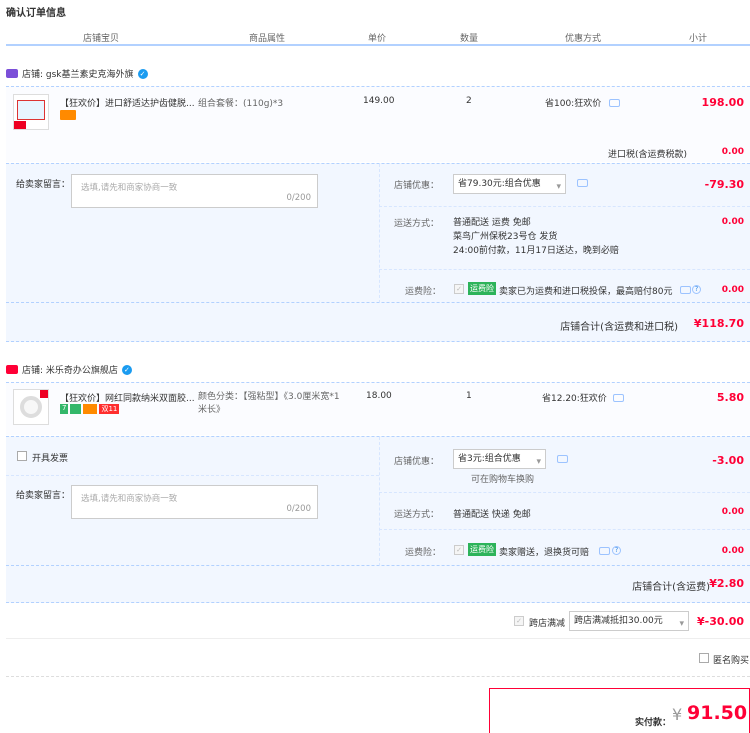 The height and width of the screenshot is (733, 750). I want to click on cross-shop-select: 跨店满减抵扣30.00元 ▾, so click(629, 621).